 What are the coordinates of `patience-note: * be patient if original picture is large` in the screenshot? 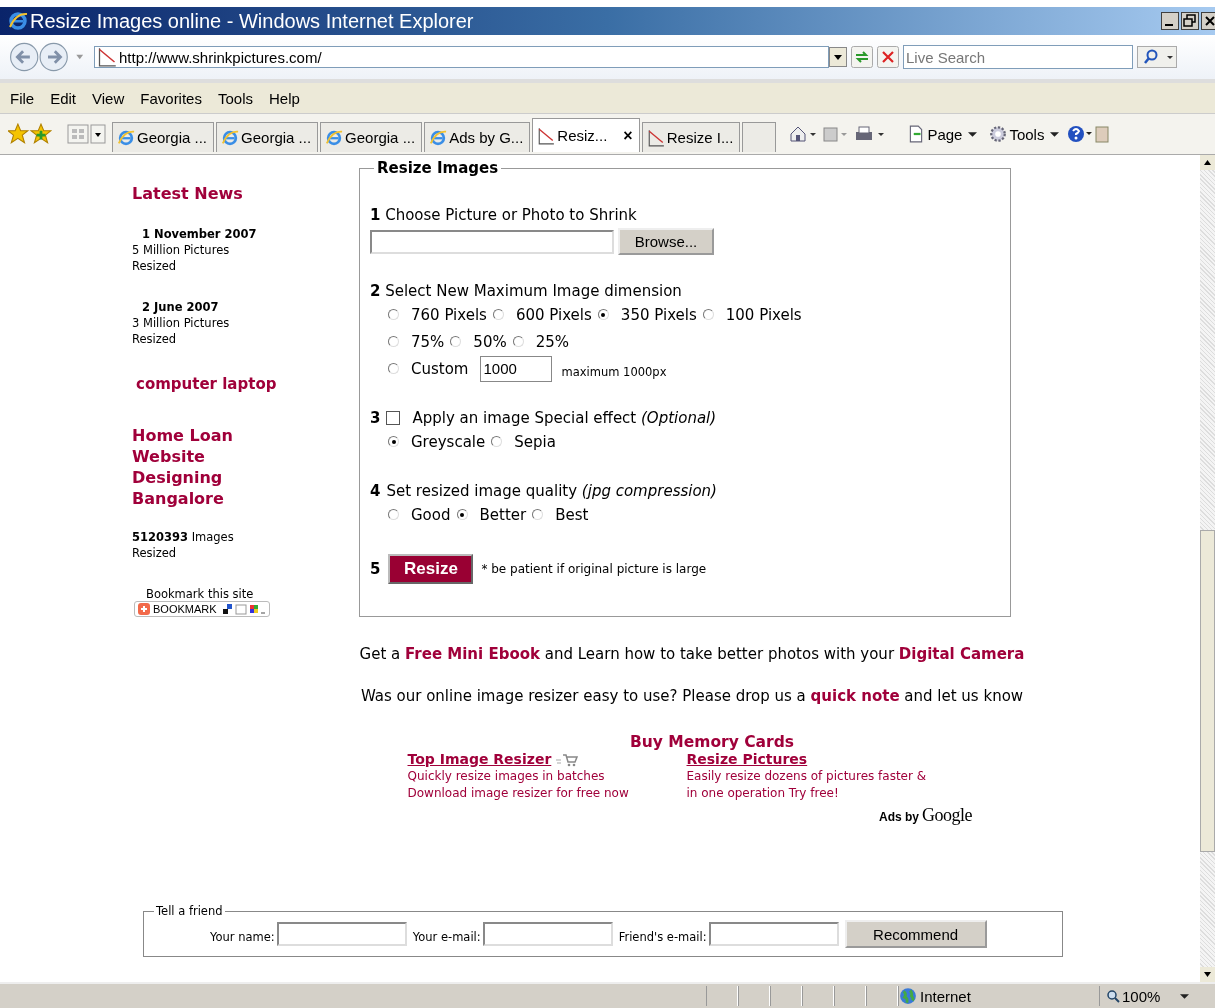 It's located at (594, 569).